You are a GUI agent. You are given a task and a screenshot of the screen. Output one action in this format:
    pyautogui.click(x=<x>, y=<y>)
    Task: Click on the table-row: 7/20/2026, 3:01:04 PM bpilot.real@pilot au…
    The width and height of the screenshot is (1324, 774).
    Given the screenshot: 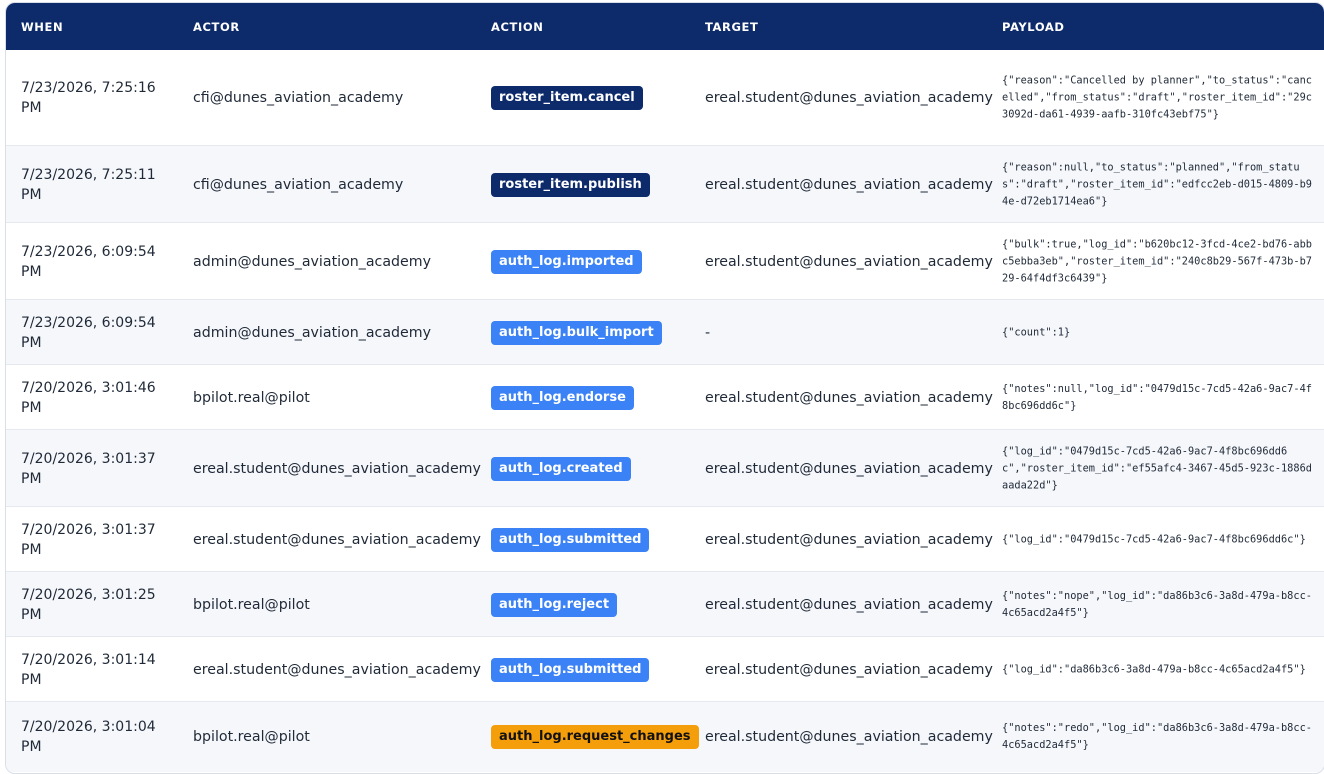 What is the action you would take?
    pyautogui.click(x=665, y=736)
    